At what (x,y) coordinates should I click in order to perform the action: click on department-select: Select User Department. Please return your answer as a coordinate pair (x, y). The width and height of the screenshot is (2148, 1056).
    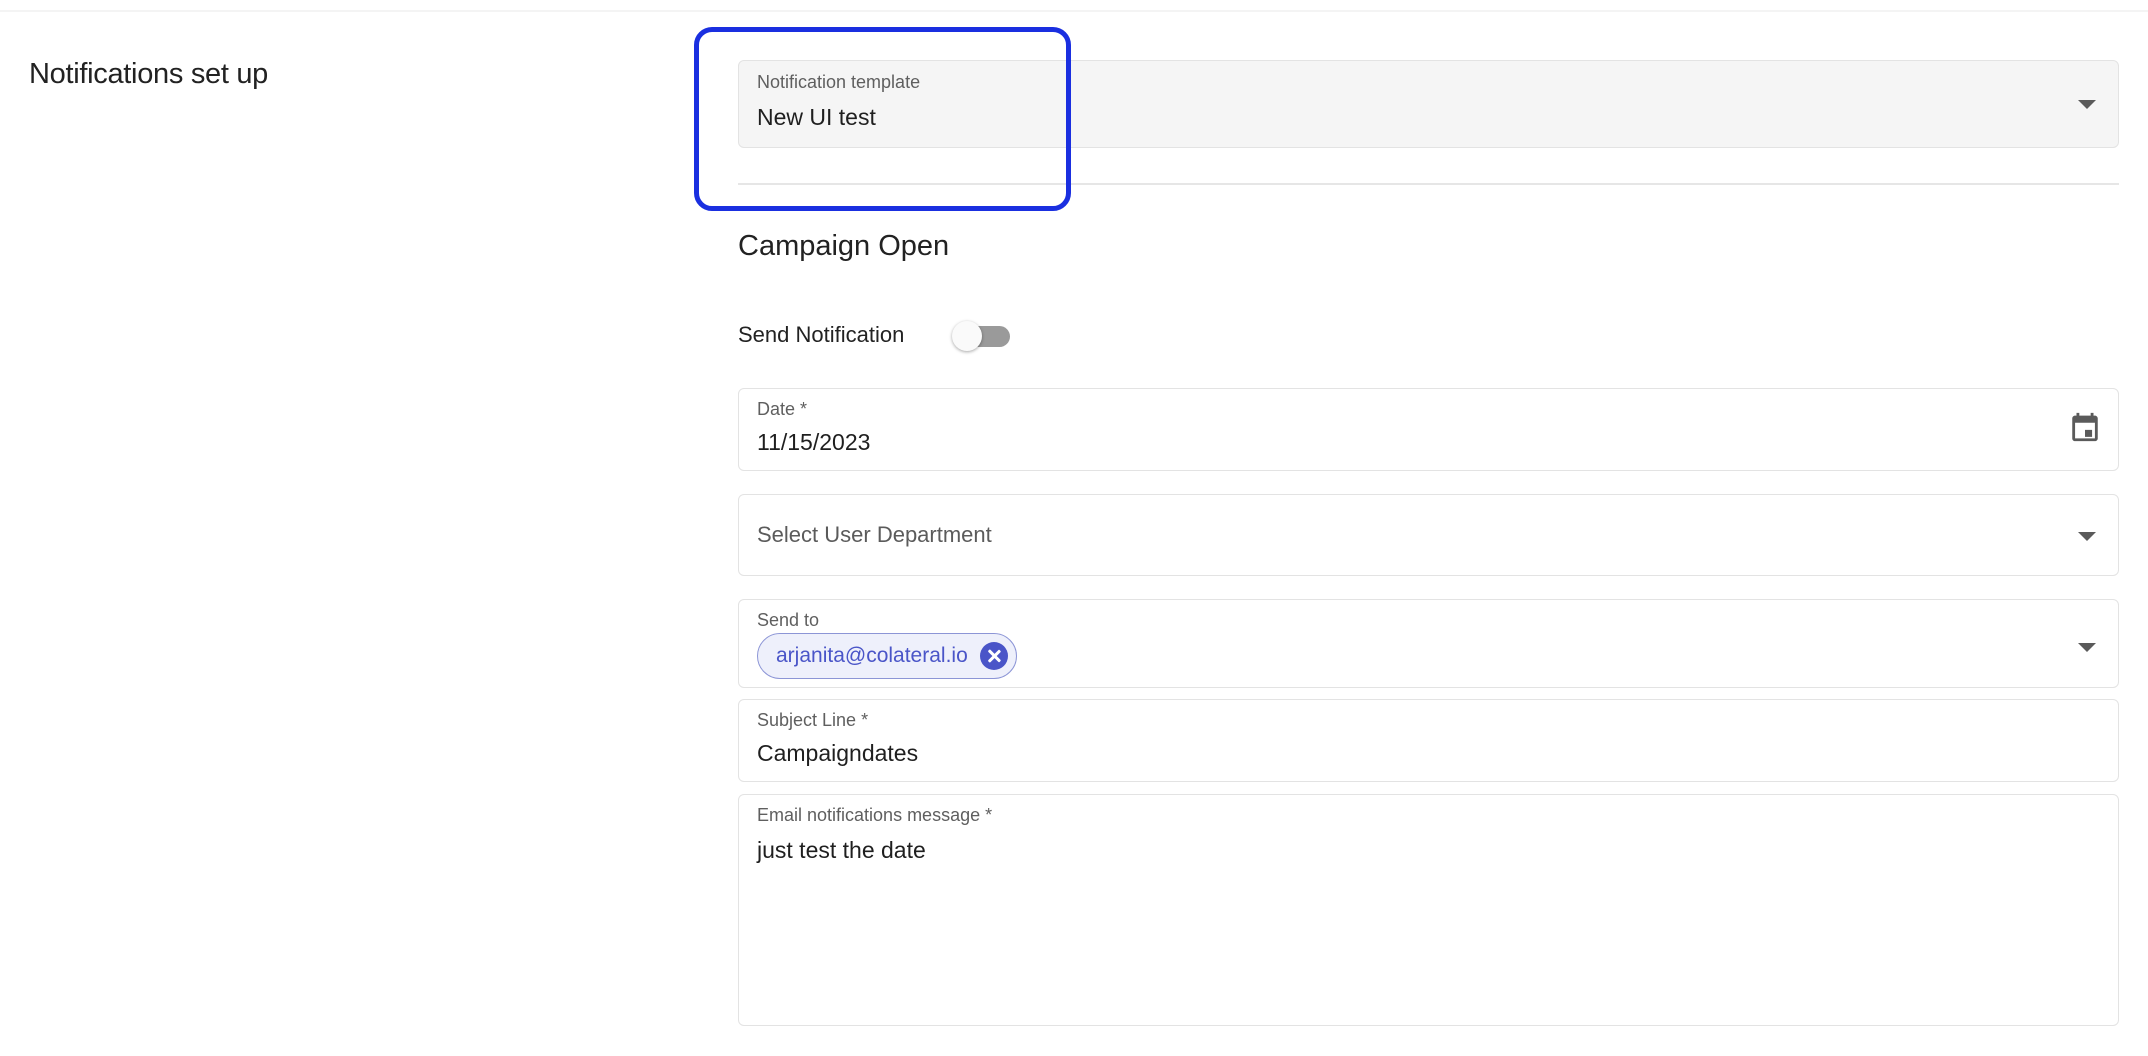
    Looking at the image, I should click on (1428, 535).